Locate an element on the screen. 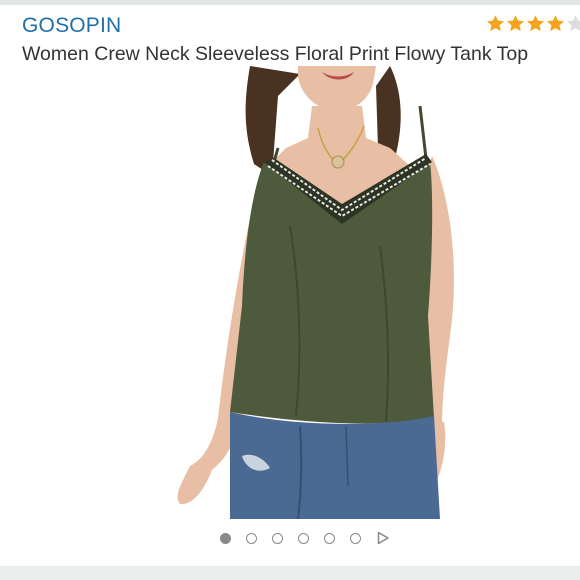 The image size is (580, 580). star-empty-icon is located at coordinates (573, 23).